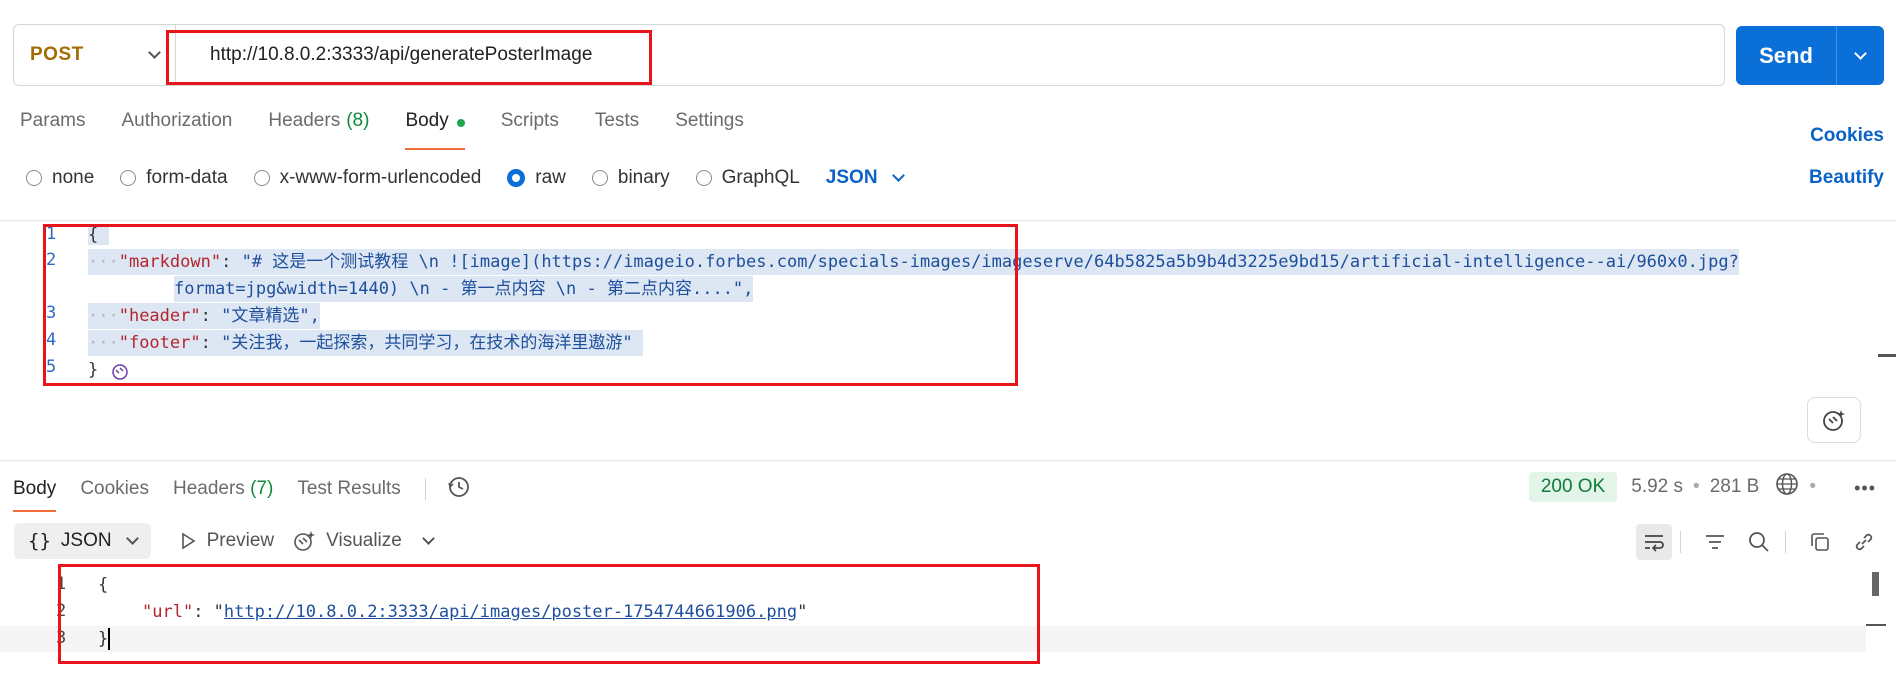 This screenshot has width=1896, height=699. Describe the element at coordinates (305, 541) in the screenshot. I see `visualize-icon` at that location.